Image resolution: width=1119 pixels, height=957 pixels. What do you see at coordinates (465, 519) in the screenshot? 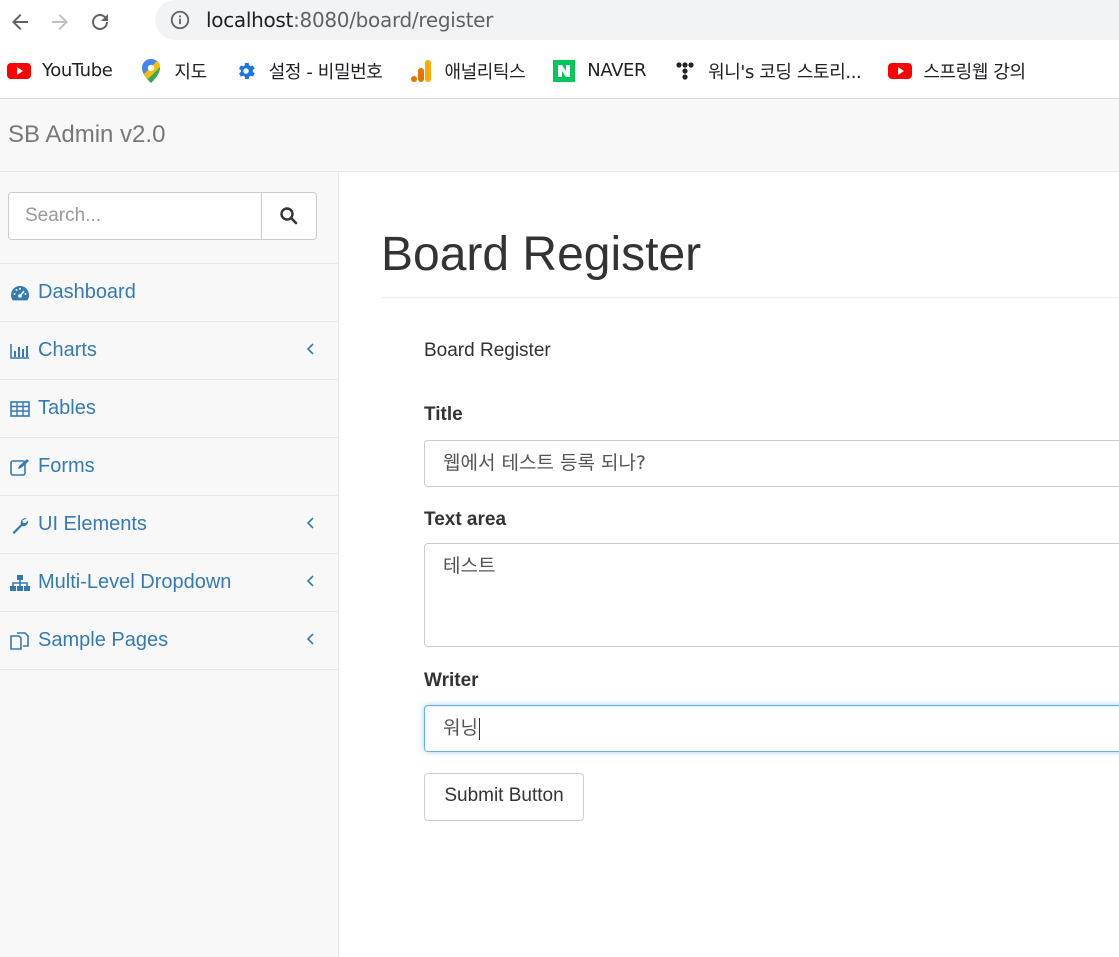
I see `text-area-label: Text area` at bounding box center [465, 519].